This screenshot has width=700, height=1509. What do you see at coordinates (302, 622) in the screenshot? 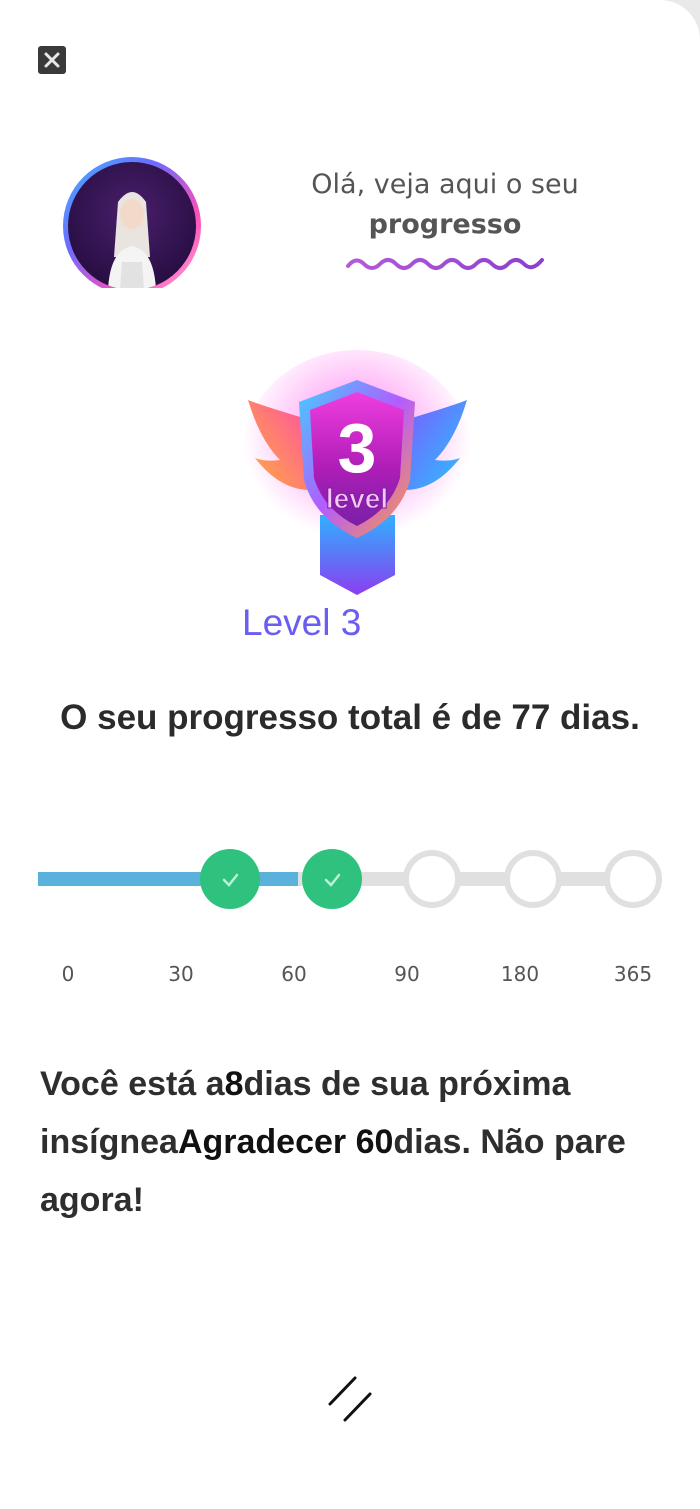
I see `level-label: Level 3` at bounding box center [302, 622].